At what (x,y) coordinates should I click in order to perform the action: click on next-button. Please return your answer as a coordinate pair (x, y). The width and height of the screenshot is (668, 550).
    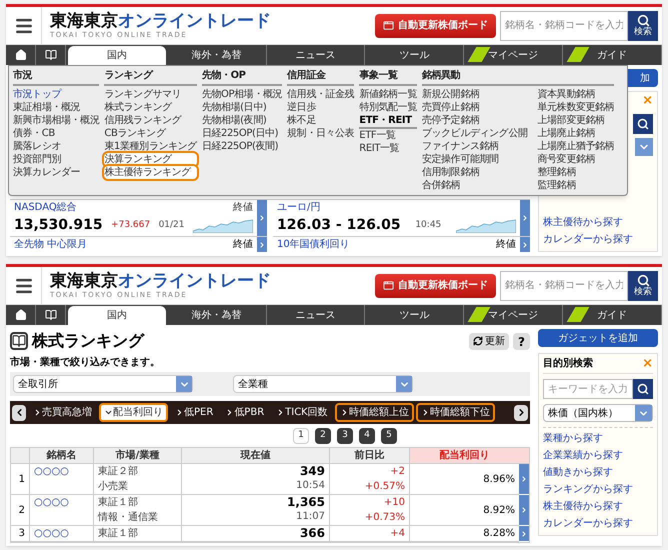
    Looking at the image, I should click on (521, 412).